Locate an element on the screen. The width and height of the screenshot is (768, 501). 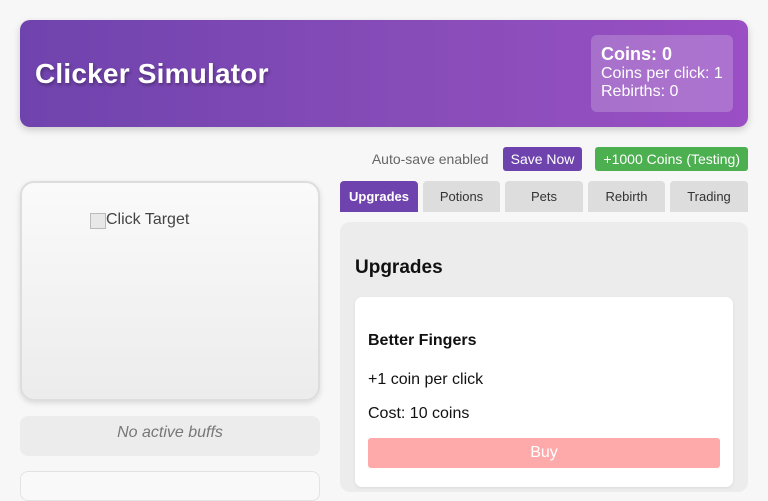
coins-per-click: Coins per click: 1 is located at coordinates (662, 73).